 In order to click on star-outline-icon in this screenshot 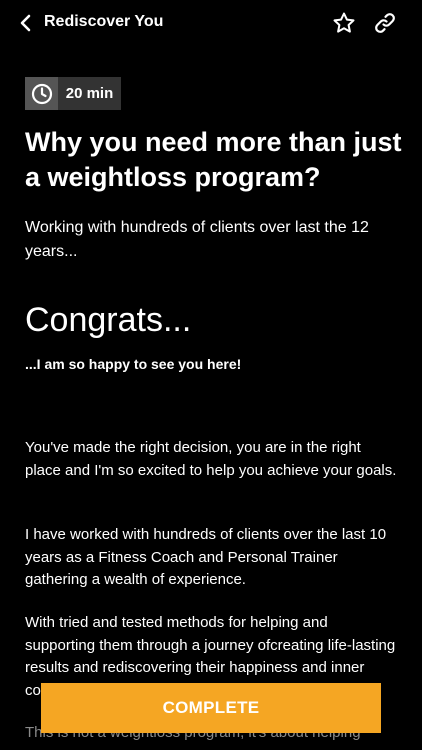, I will do `click(344, 22)`.